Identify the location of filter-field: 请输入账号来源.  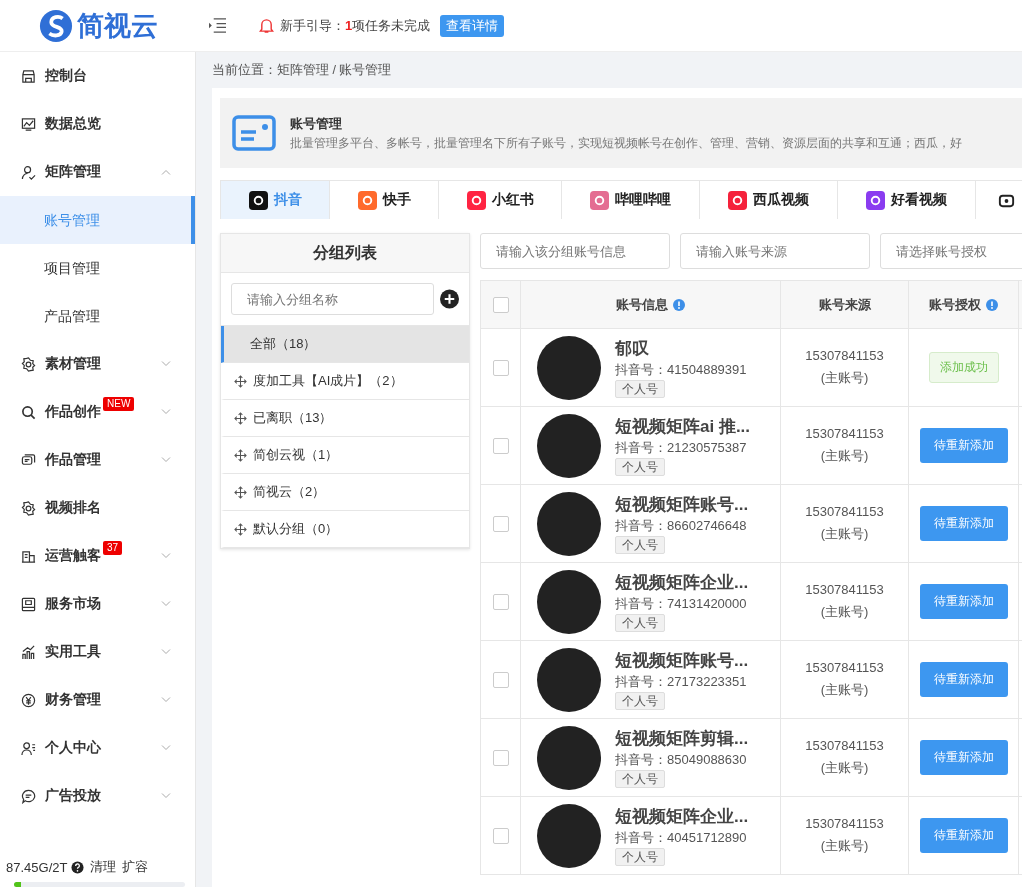
(775, 251).